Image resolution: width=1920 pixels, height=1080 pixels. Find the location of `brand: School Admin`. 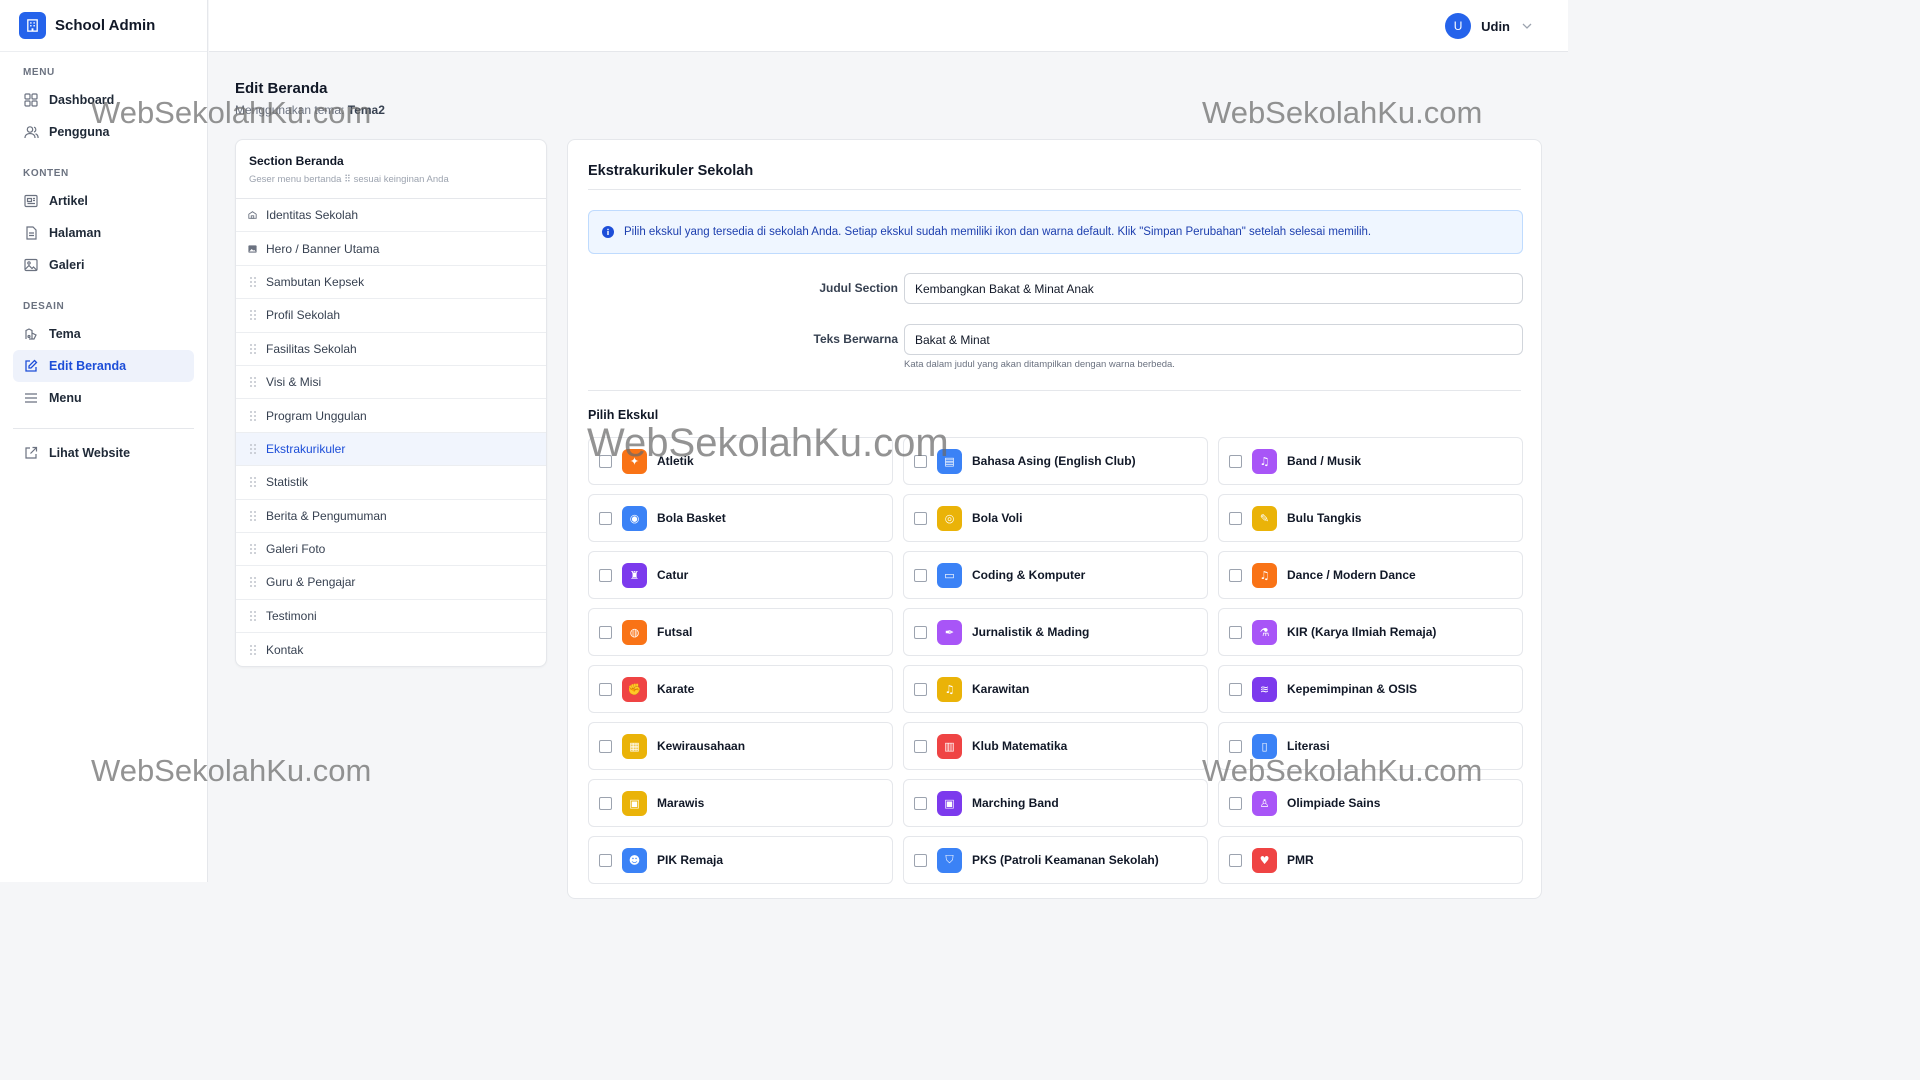

brand: School Admin is located at coordinates (103, 26).